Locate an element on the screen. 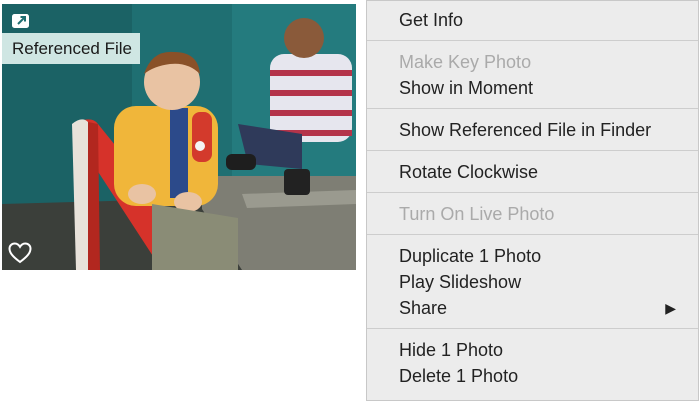  referenced-file-label: Referenced File is located at coordinates (71, 48).